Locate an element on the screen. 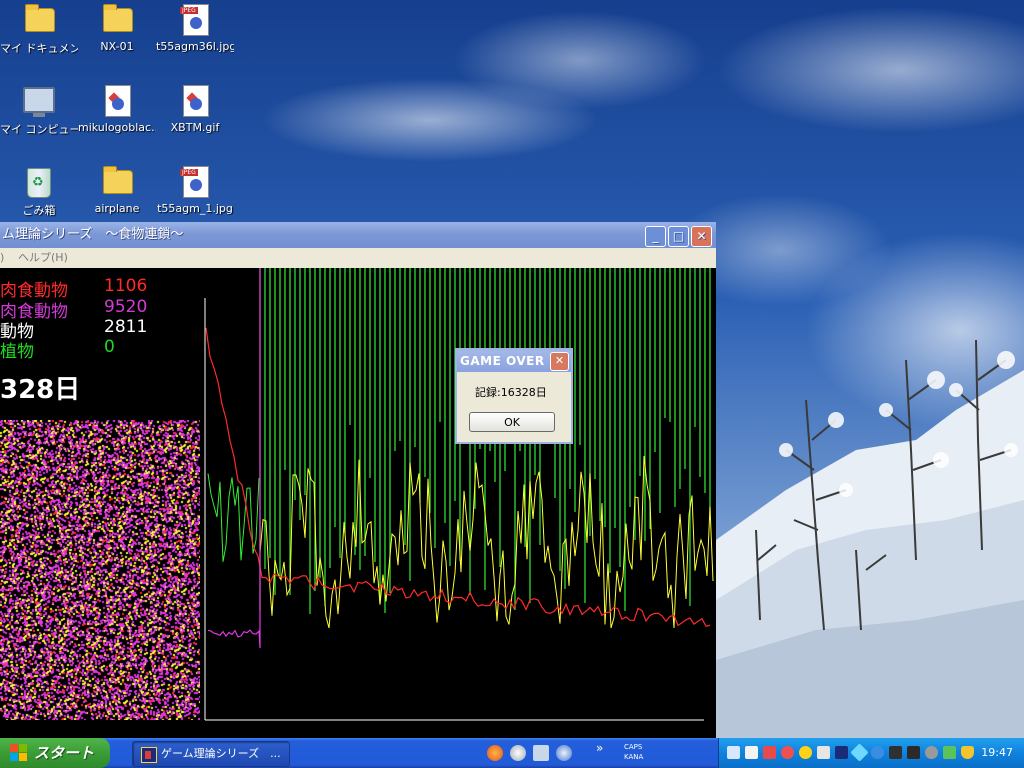 The width and height of the screenshot is (1024, 768). browser-icon is located at coordinates (564, 753).